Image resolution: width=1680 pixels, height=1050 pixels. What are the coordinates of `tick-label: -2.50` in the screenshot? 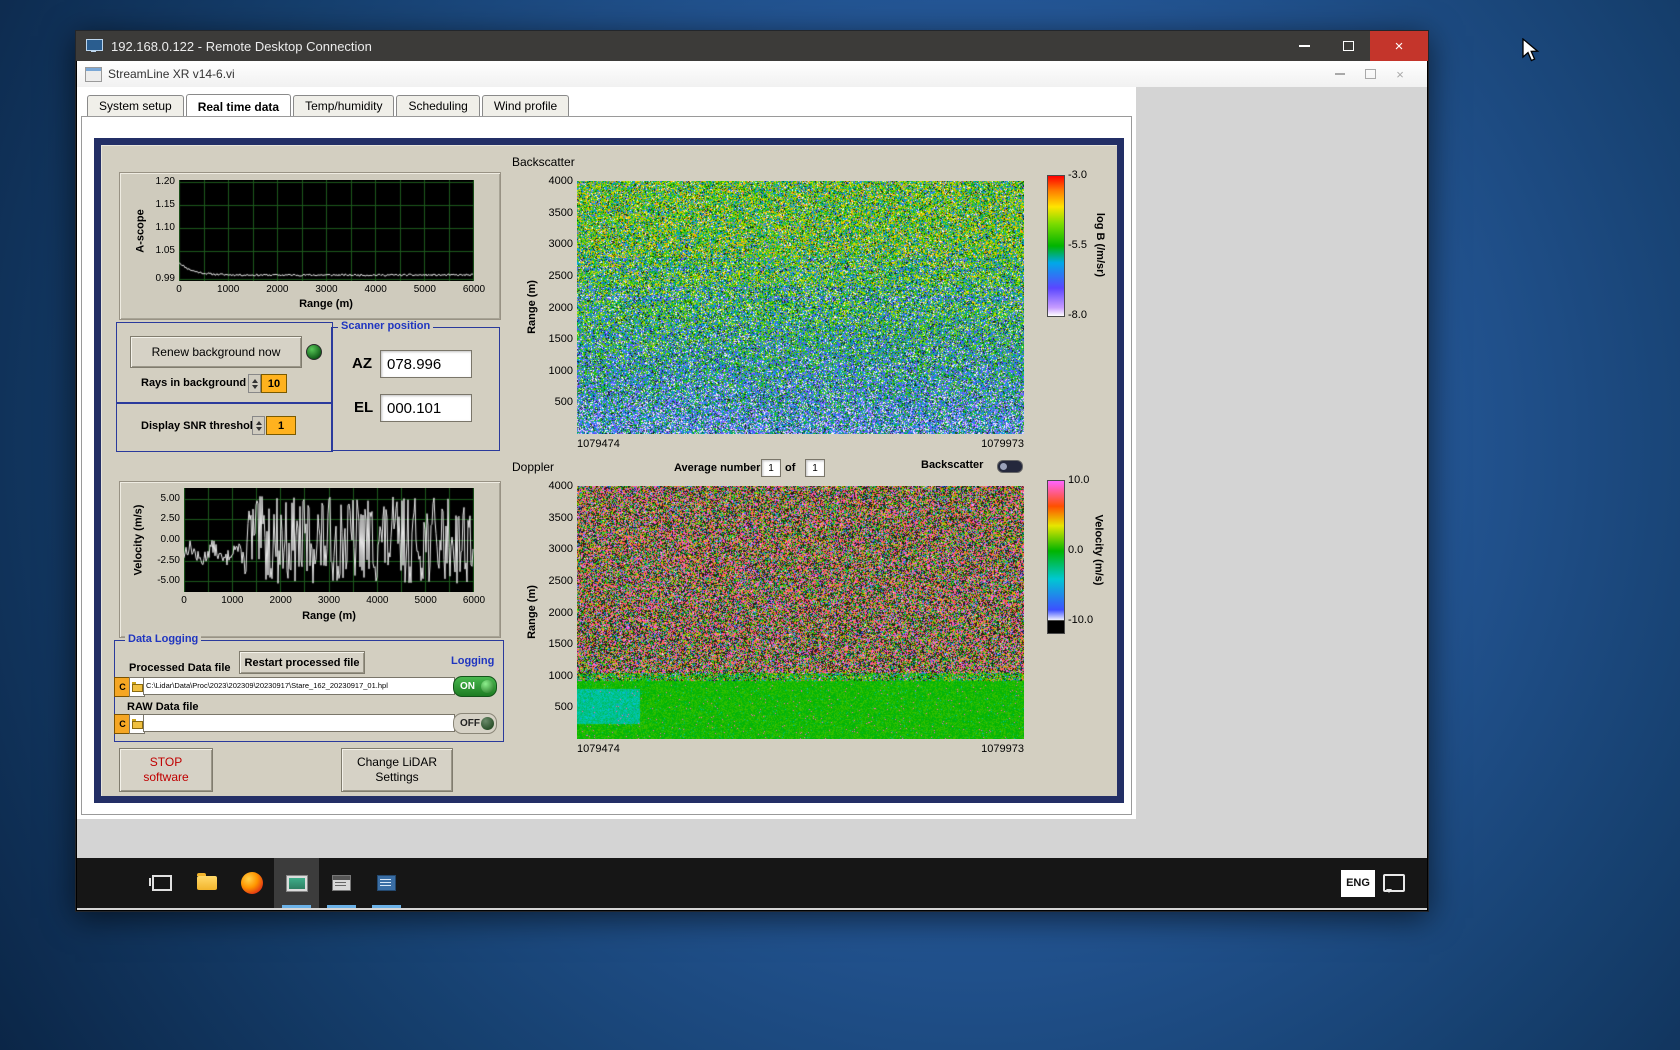 It's located at (168, 560).